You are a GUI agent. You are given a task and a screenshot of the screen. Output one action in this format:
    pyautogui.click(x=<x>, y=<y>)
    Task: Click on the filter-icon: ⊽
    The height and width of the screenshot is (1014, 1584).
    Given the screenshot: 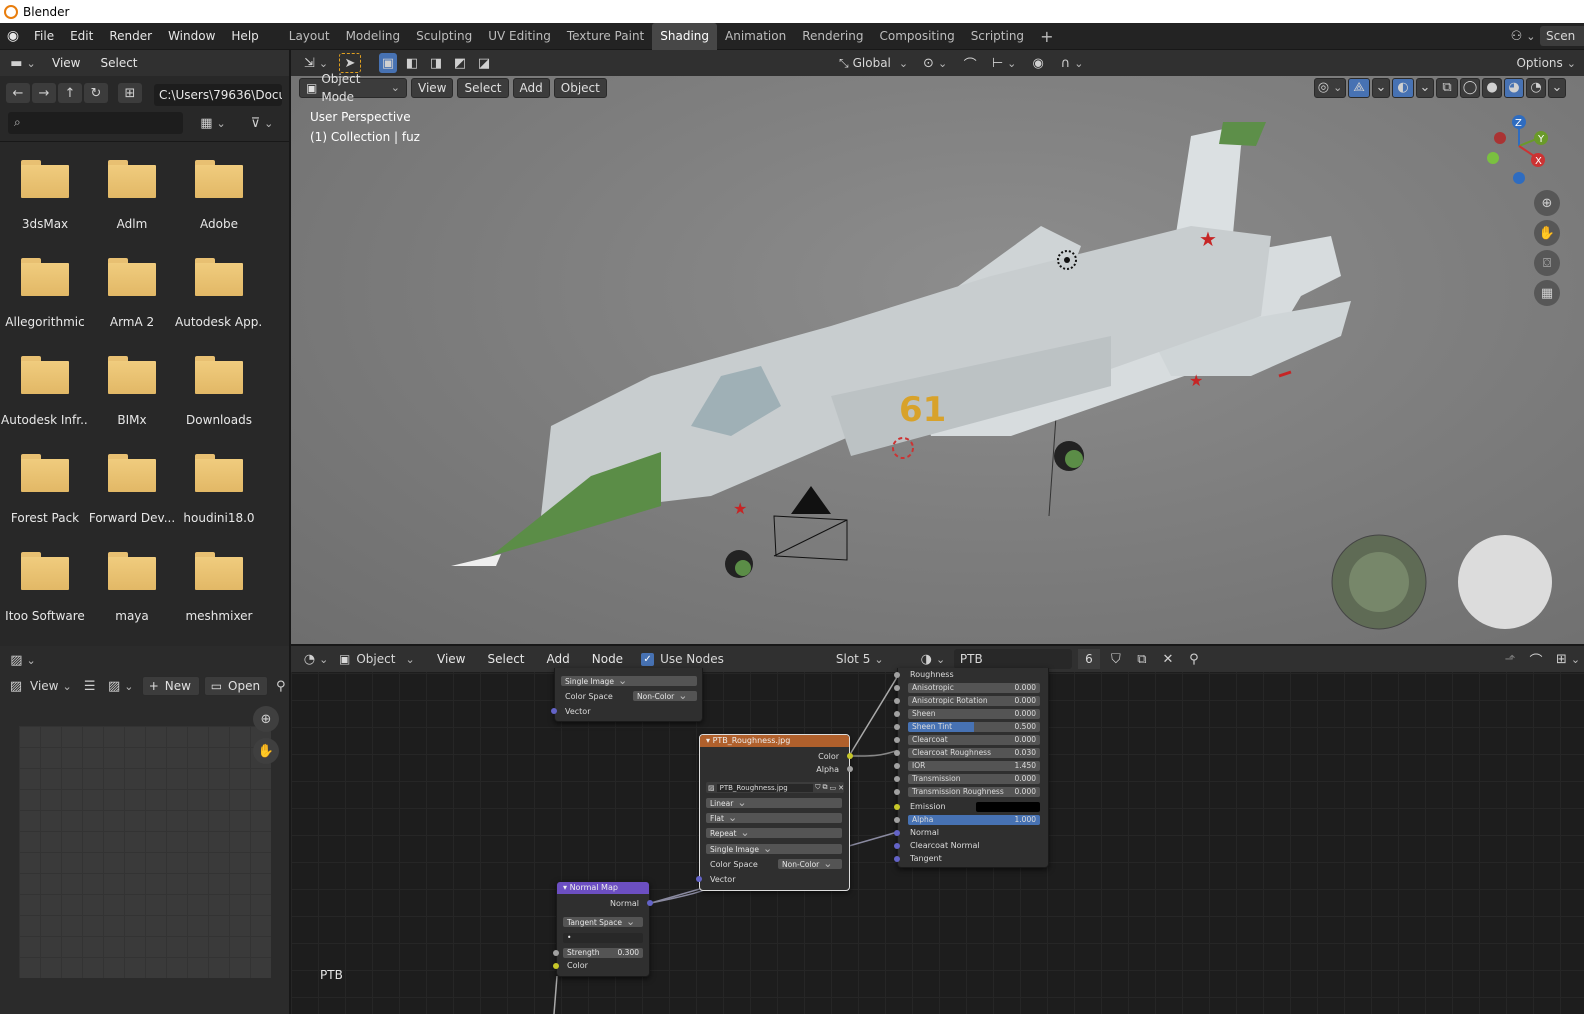 What is the action you would take?
    pyautogui.click(x=262, y=123)
    